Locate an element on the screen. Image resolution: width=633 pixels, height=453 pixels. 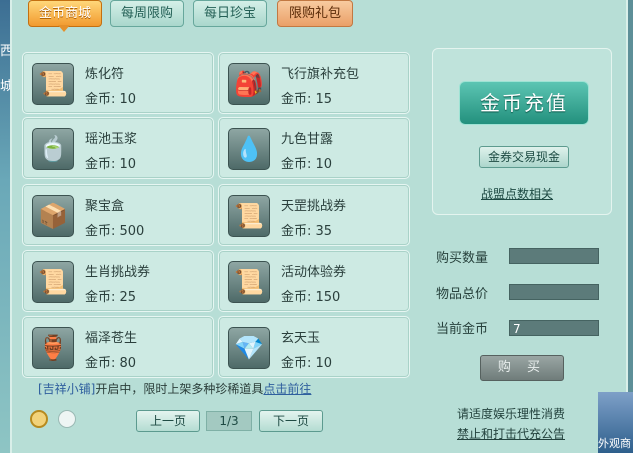
current-gold-field: 7 is located at coordinates (554, 328).